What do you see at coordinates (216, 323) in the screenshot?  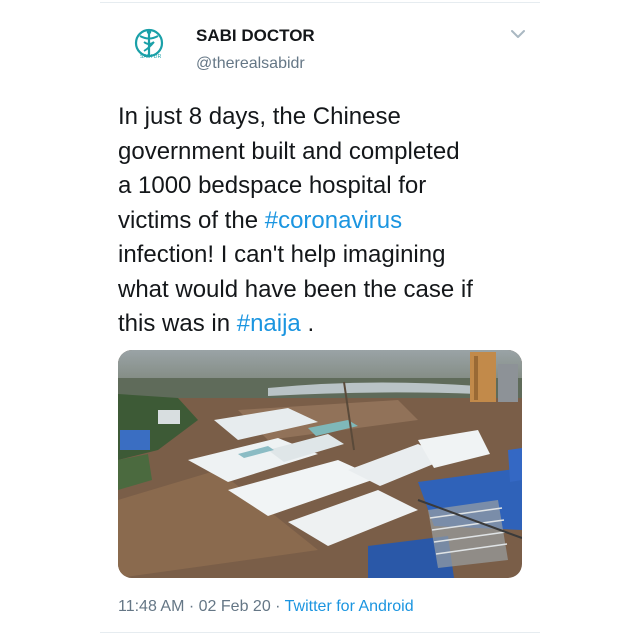 I see `tweet-text-line: this was in #naija .` at bounding box center [216, 323].